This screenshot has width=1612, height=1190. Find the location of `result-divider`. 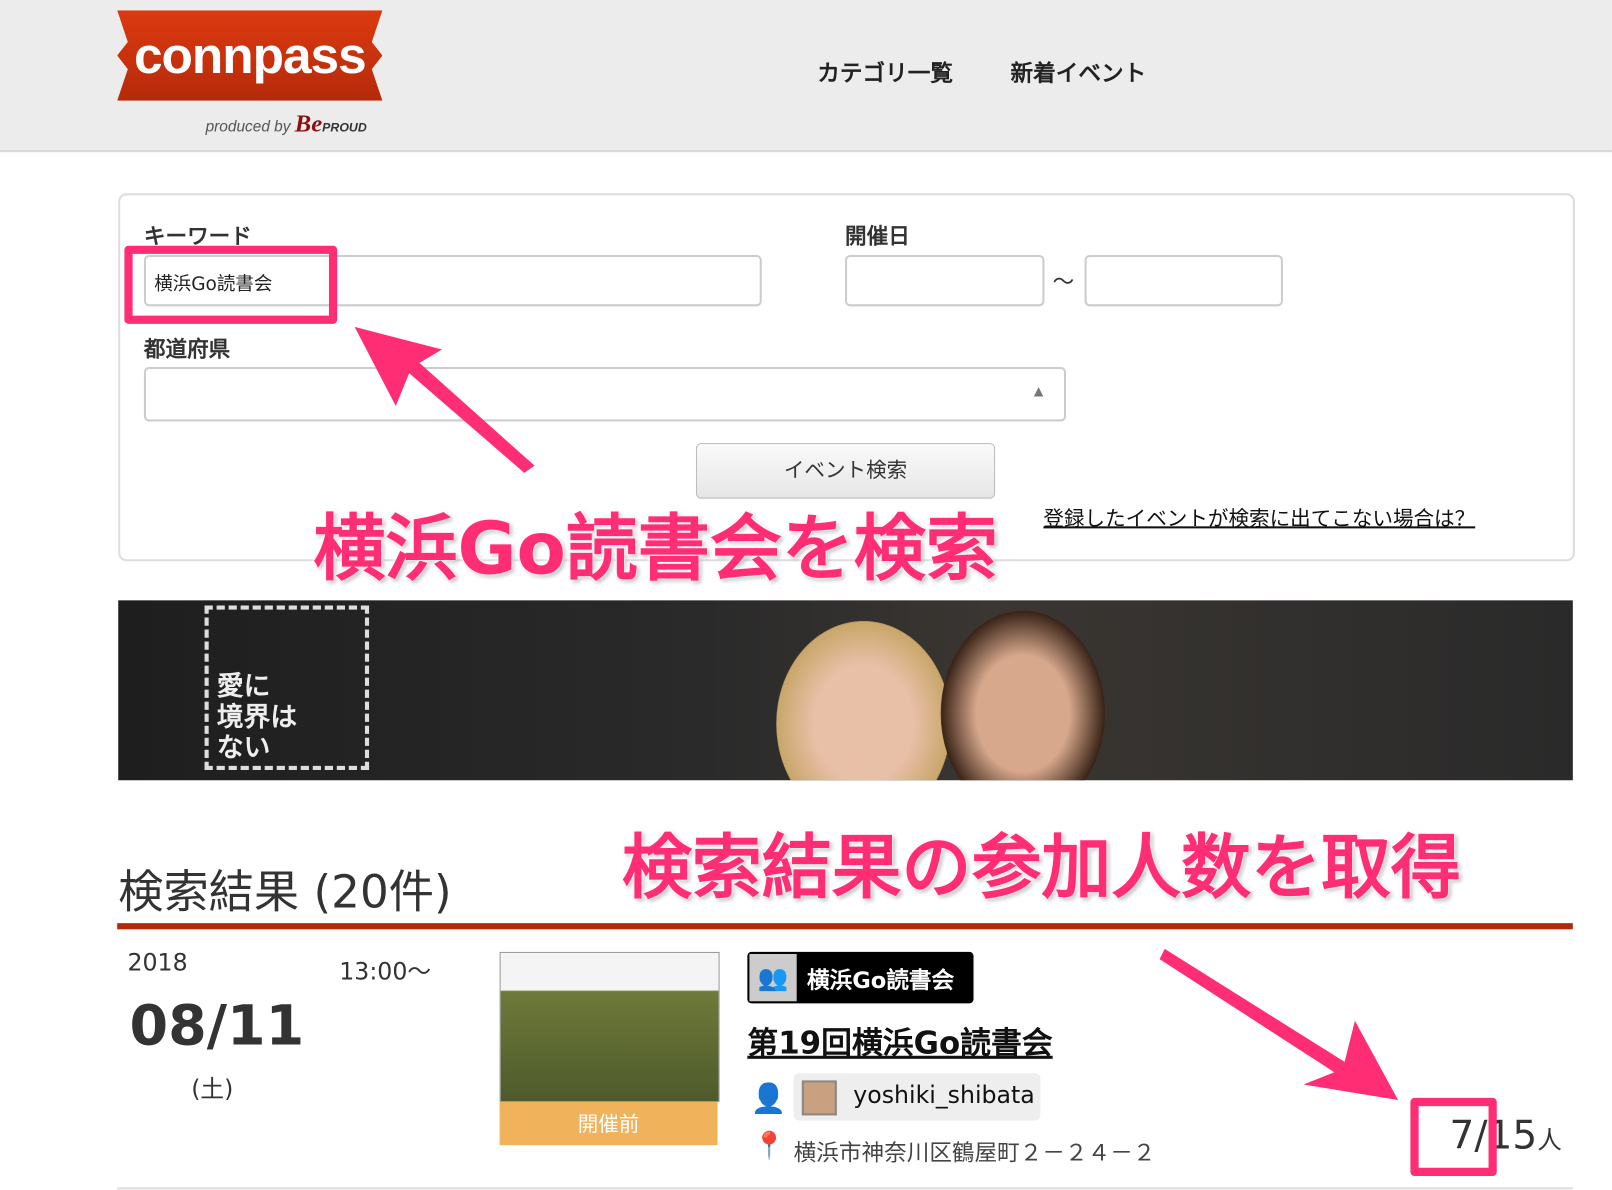

result-divider is located at coordinates (845, 1188).